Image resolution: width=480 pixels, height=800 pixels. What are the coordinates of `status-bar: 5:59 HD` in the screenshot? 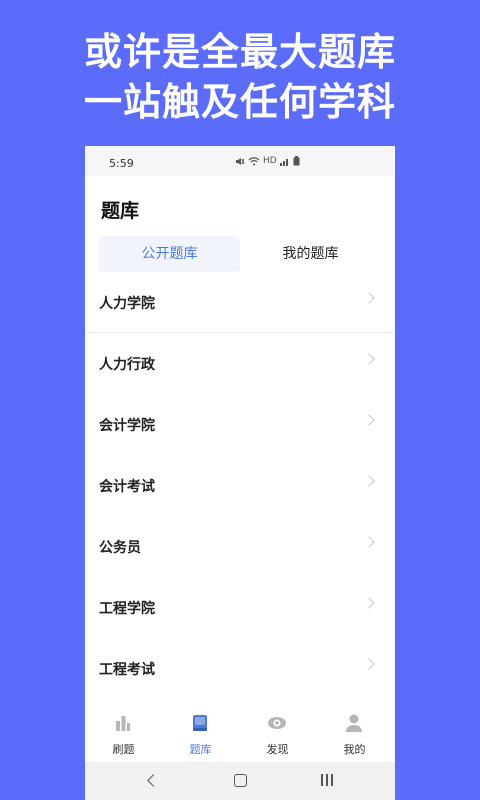 It's located at (240, 161).